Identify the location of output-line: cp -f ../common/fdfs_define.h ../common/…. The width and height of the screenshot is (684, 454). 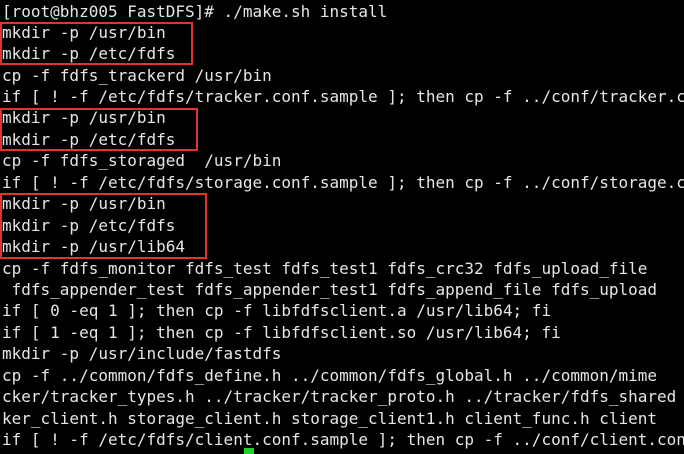
(330, 375).